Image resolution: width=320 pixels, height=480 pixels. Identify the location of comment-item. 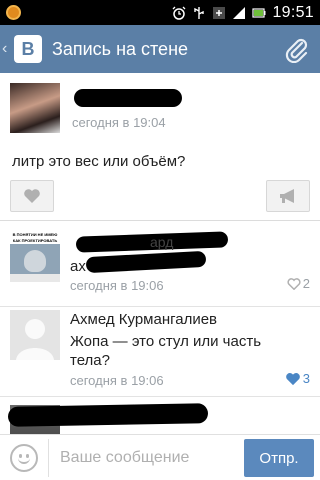
(160, 415).